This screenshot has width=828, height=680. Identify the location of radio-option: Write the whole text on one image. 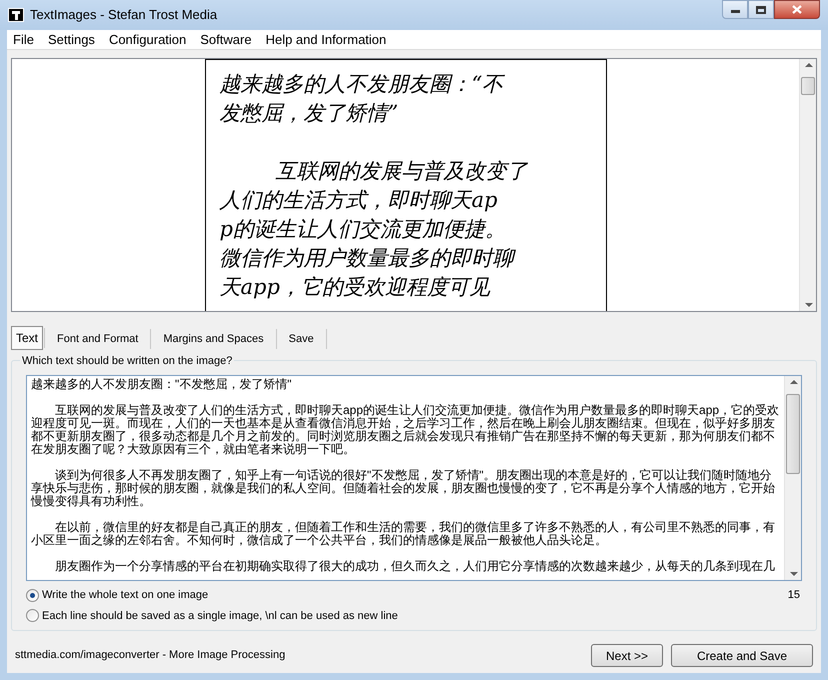
(212, 595).